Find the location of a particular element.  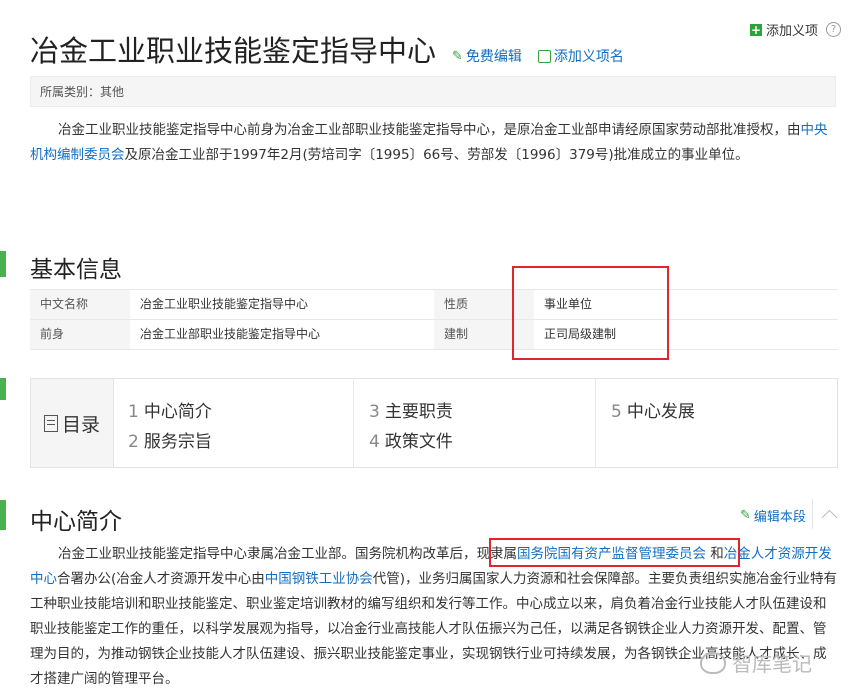

toc-column-1: 1 中心简介 2 服务宗旨 is located at coordinates (233, 423).